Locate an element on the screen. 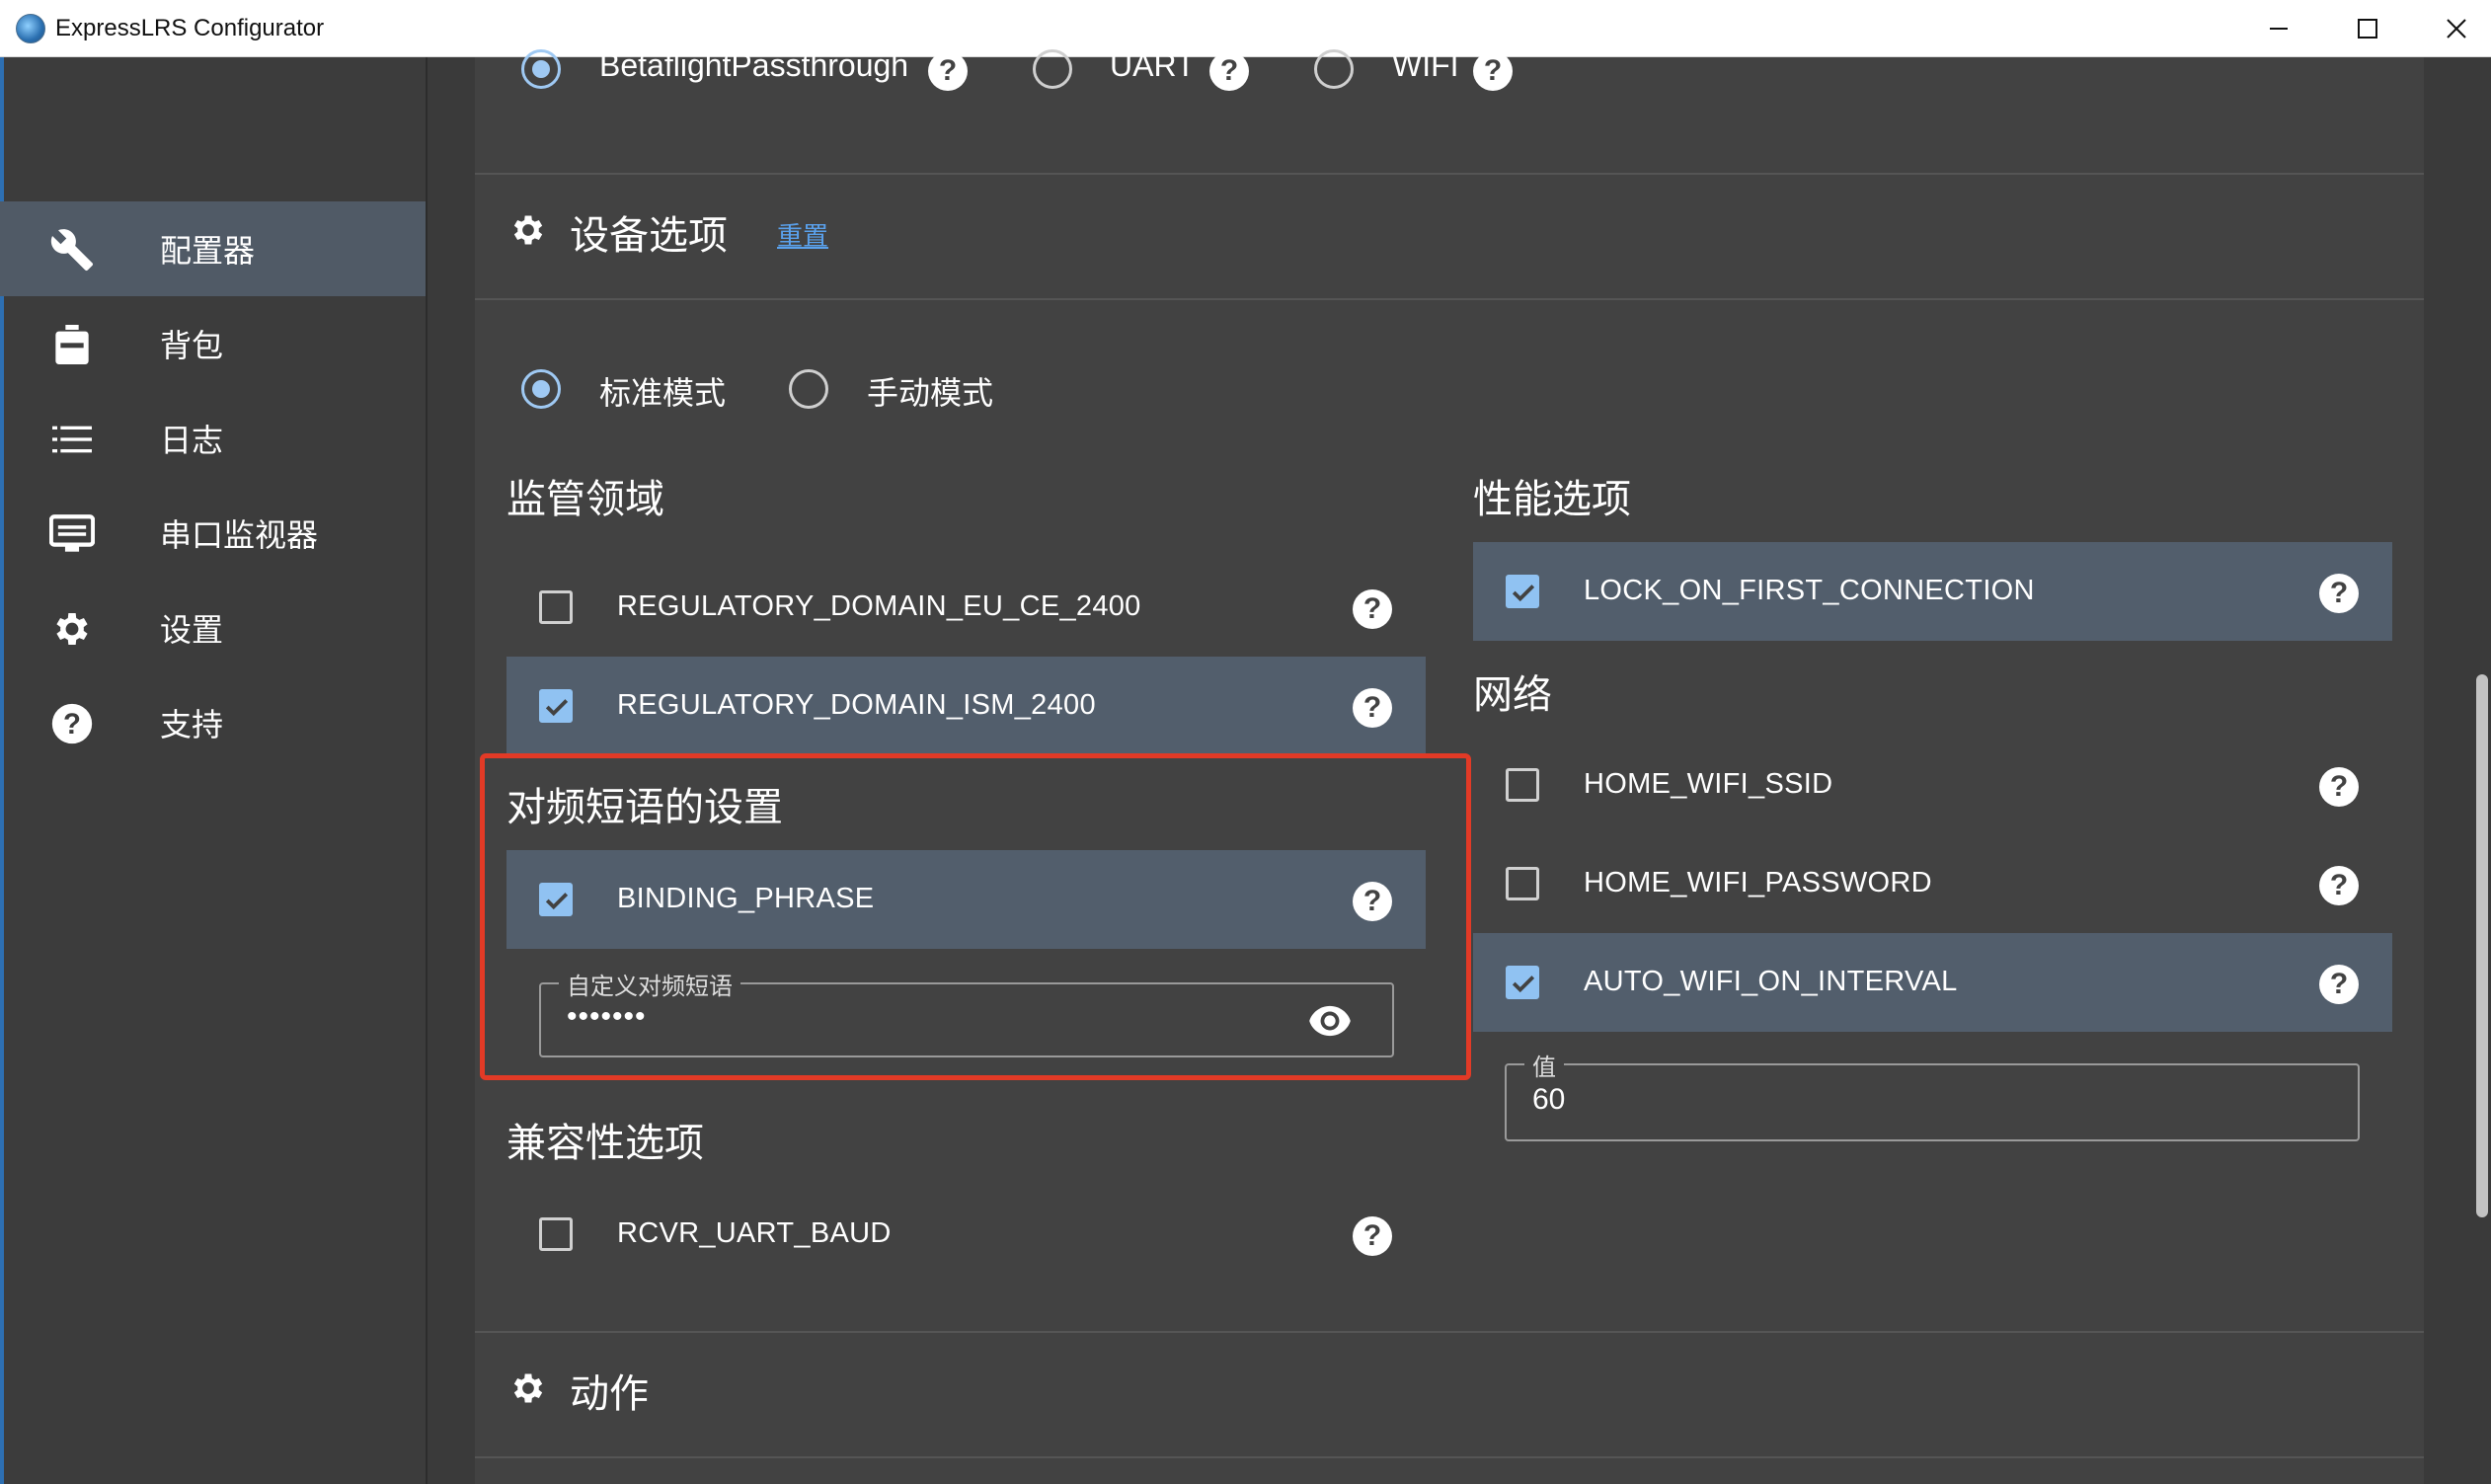 Image resolution: width=2491 pixels, height=1484 pixels. option-label: AUTO_WIFI_ON_INTERVAL is located at coordinates (1771, 982).